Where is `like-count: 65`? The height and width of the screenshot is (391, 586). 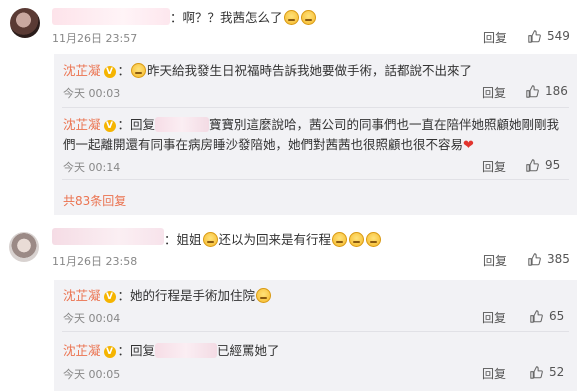
like-count: 65 is located at coordinates (557, 316).